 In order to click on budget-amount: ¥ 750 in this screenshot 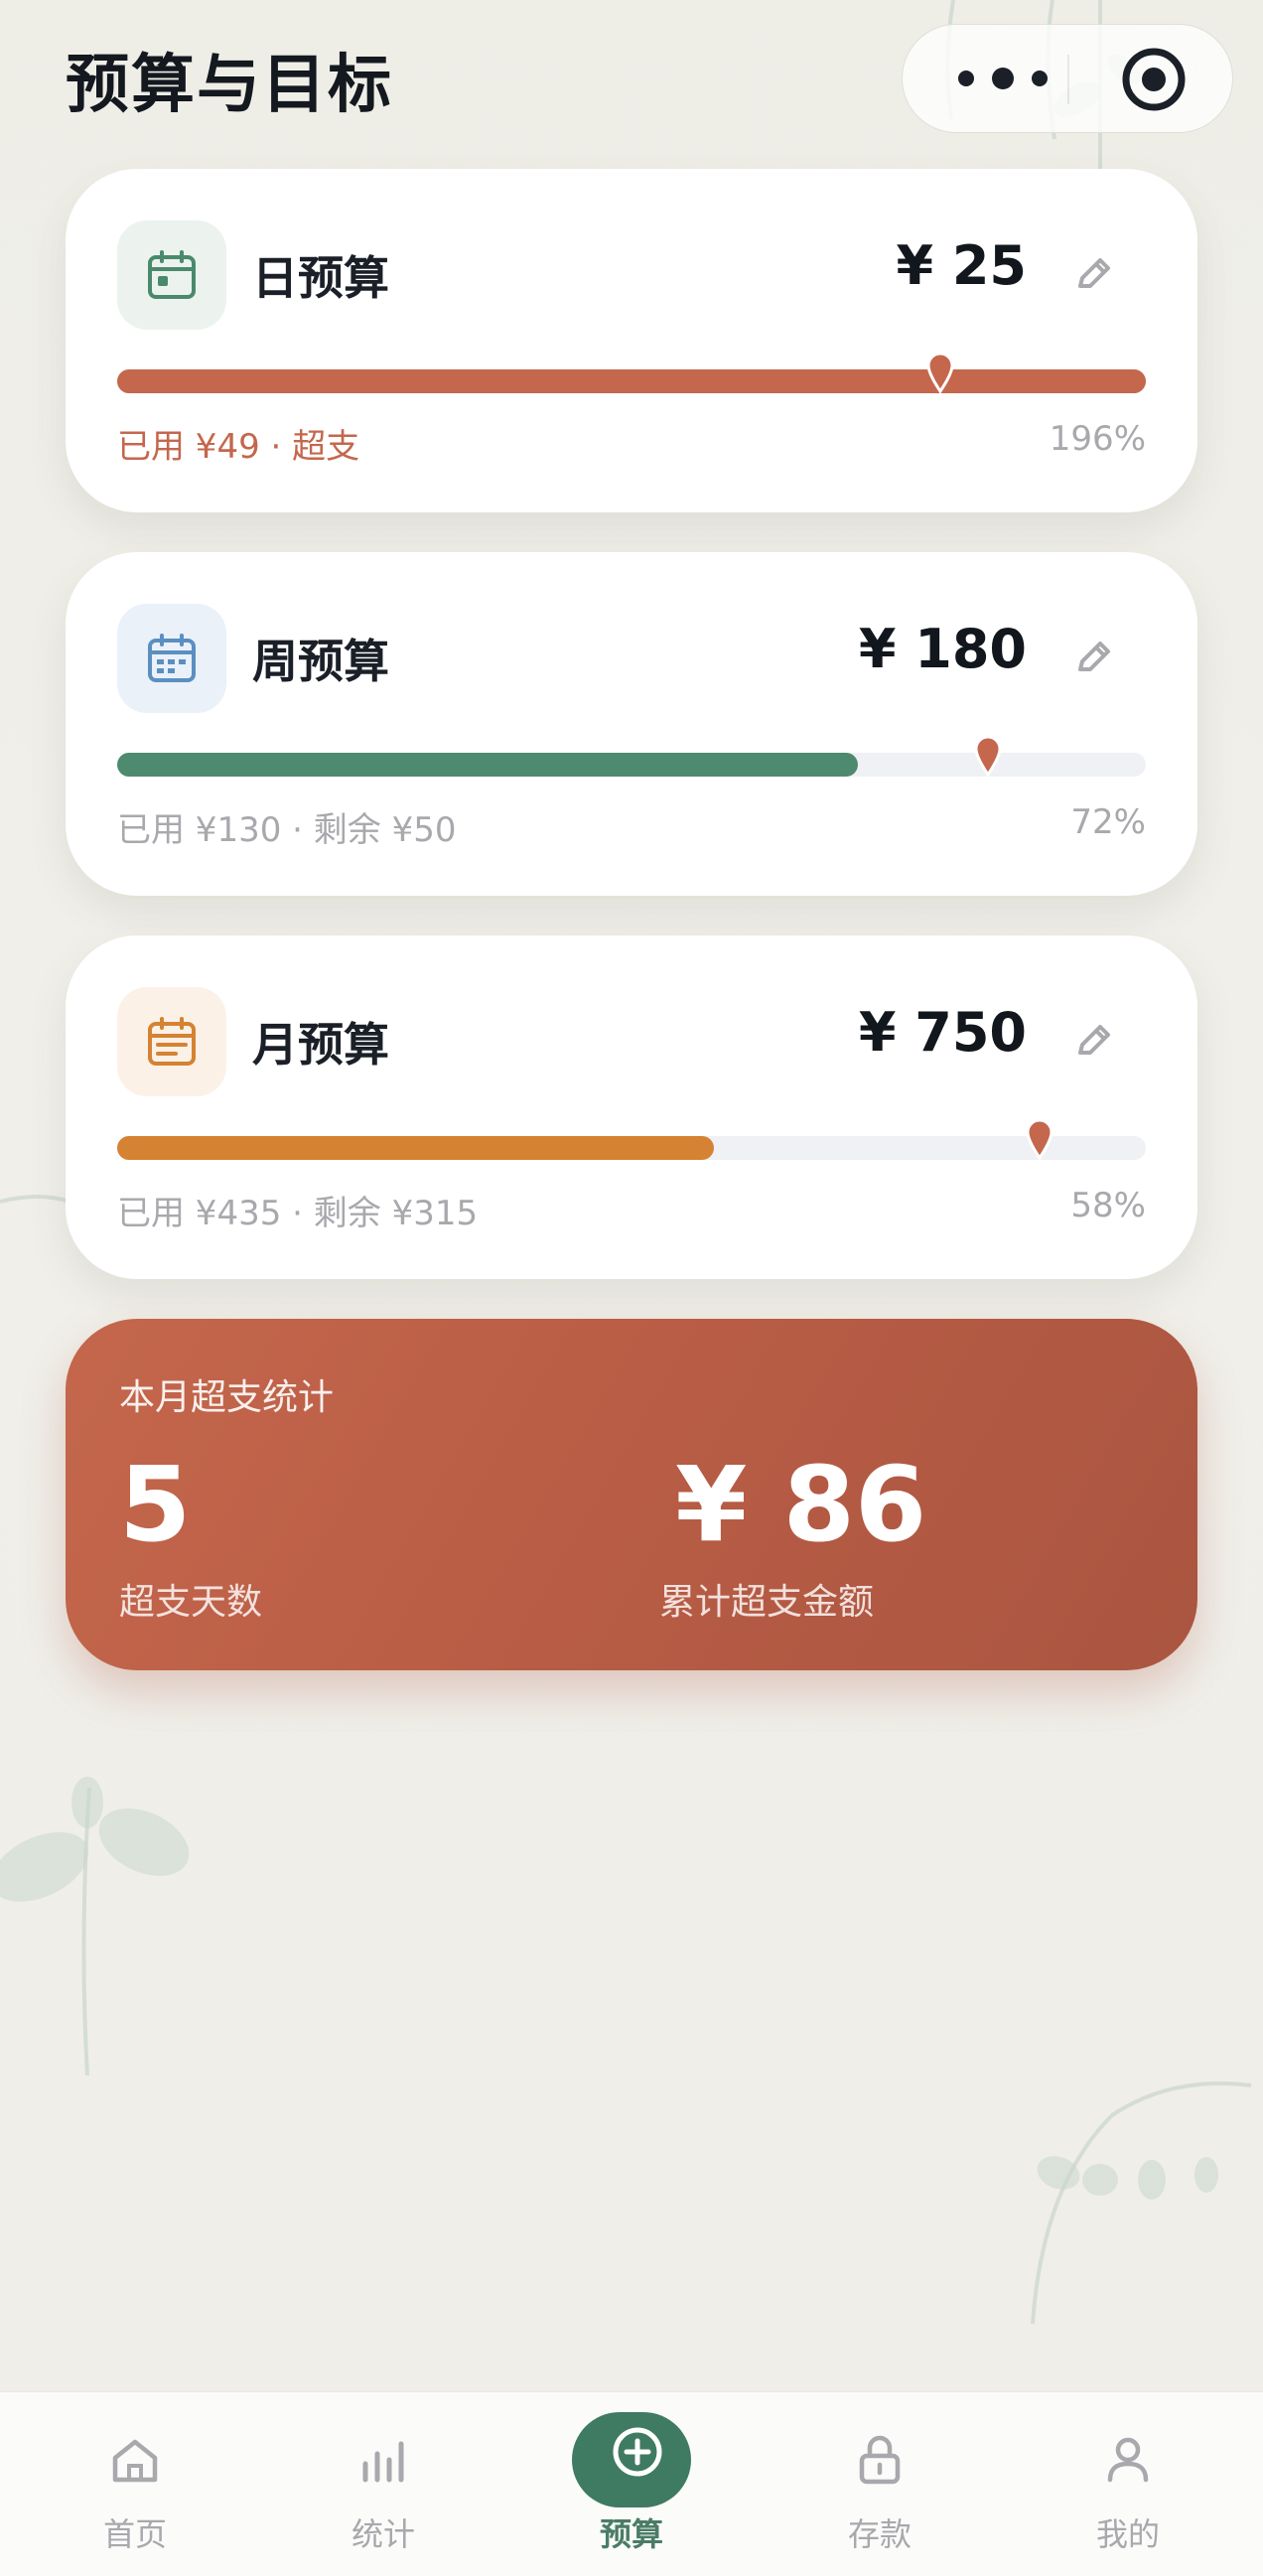, I will do `click(942, 1032)`.